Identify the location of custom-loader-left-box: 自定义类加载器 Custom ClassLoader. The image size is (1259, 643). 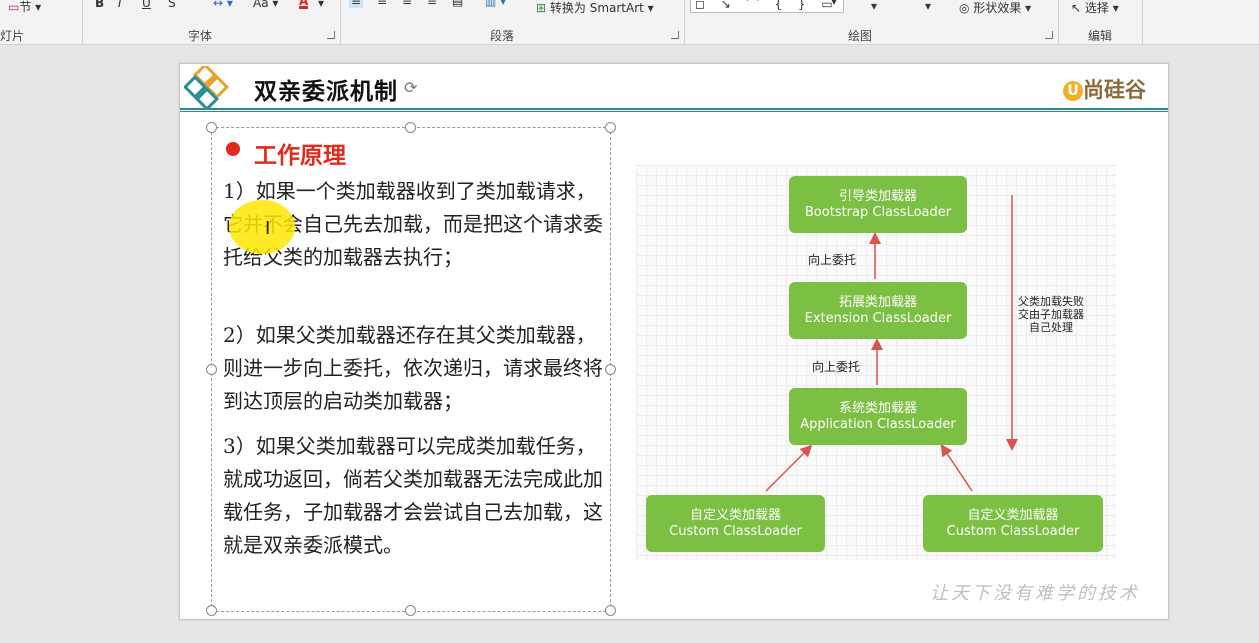
(735, 523).